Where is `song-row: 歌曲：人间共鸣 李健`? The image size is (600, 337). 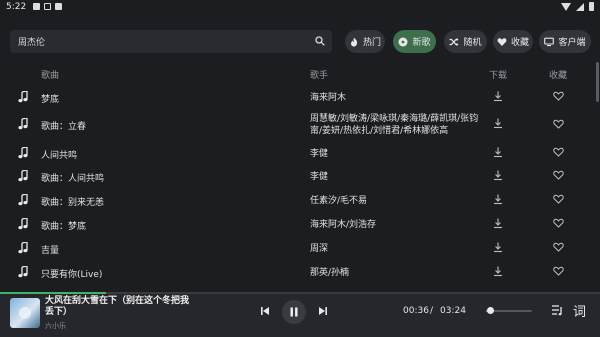
song-row: 歌曲：人间共鸣 李健 is located at coordinates (298, 176).